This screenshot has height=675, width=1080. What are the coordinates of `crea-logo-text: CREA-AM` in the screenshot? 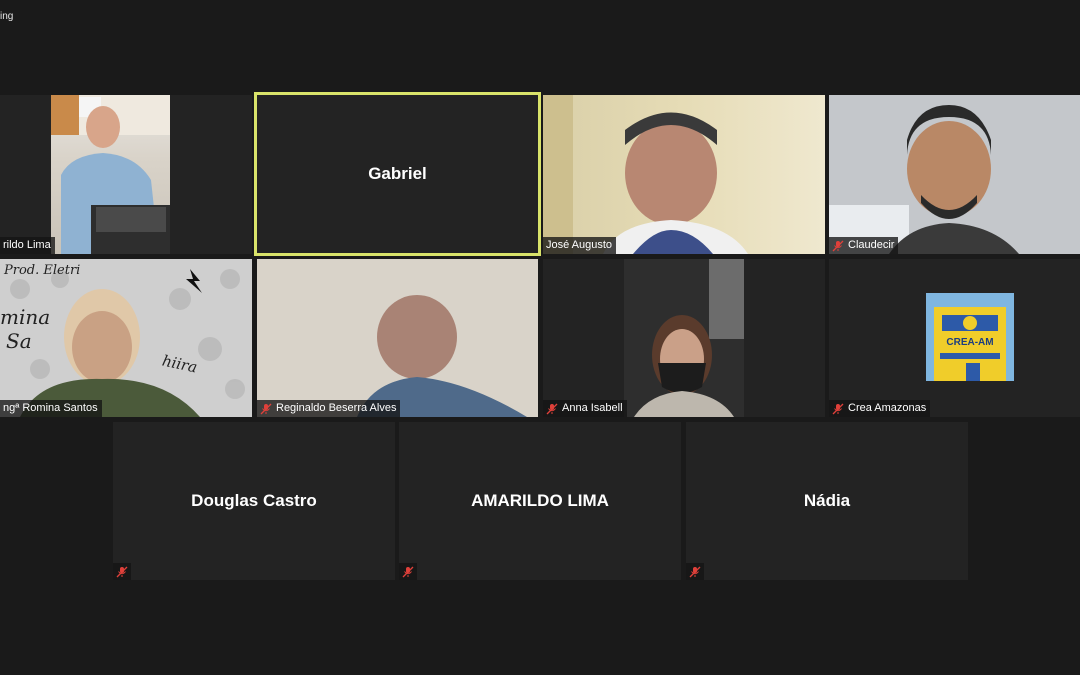 It's located at (970, 342).